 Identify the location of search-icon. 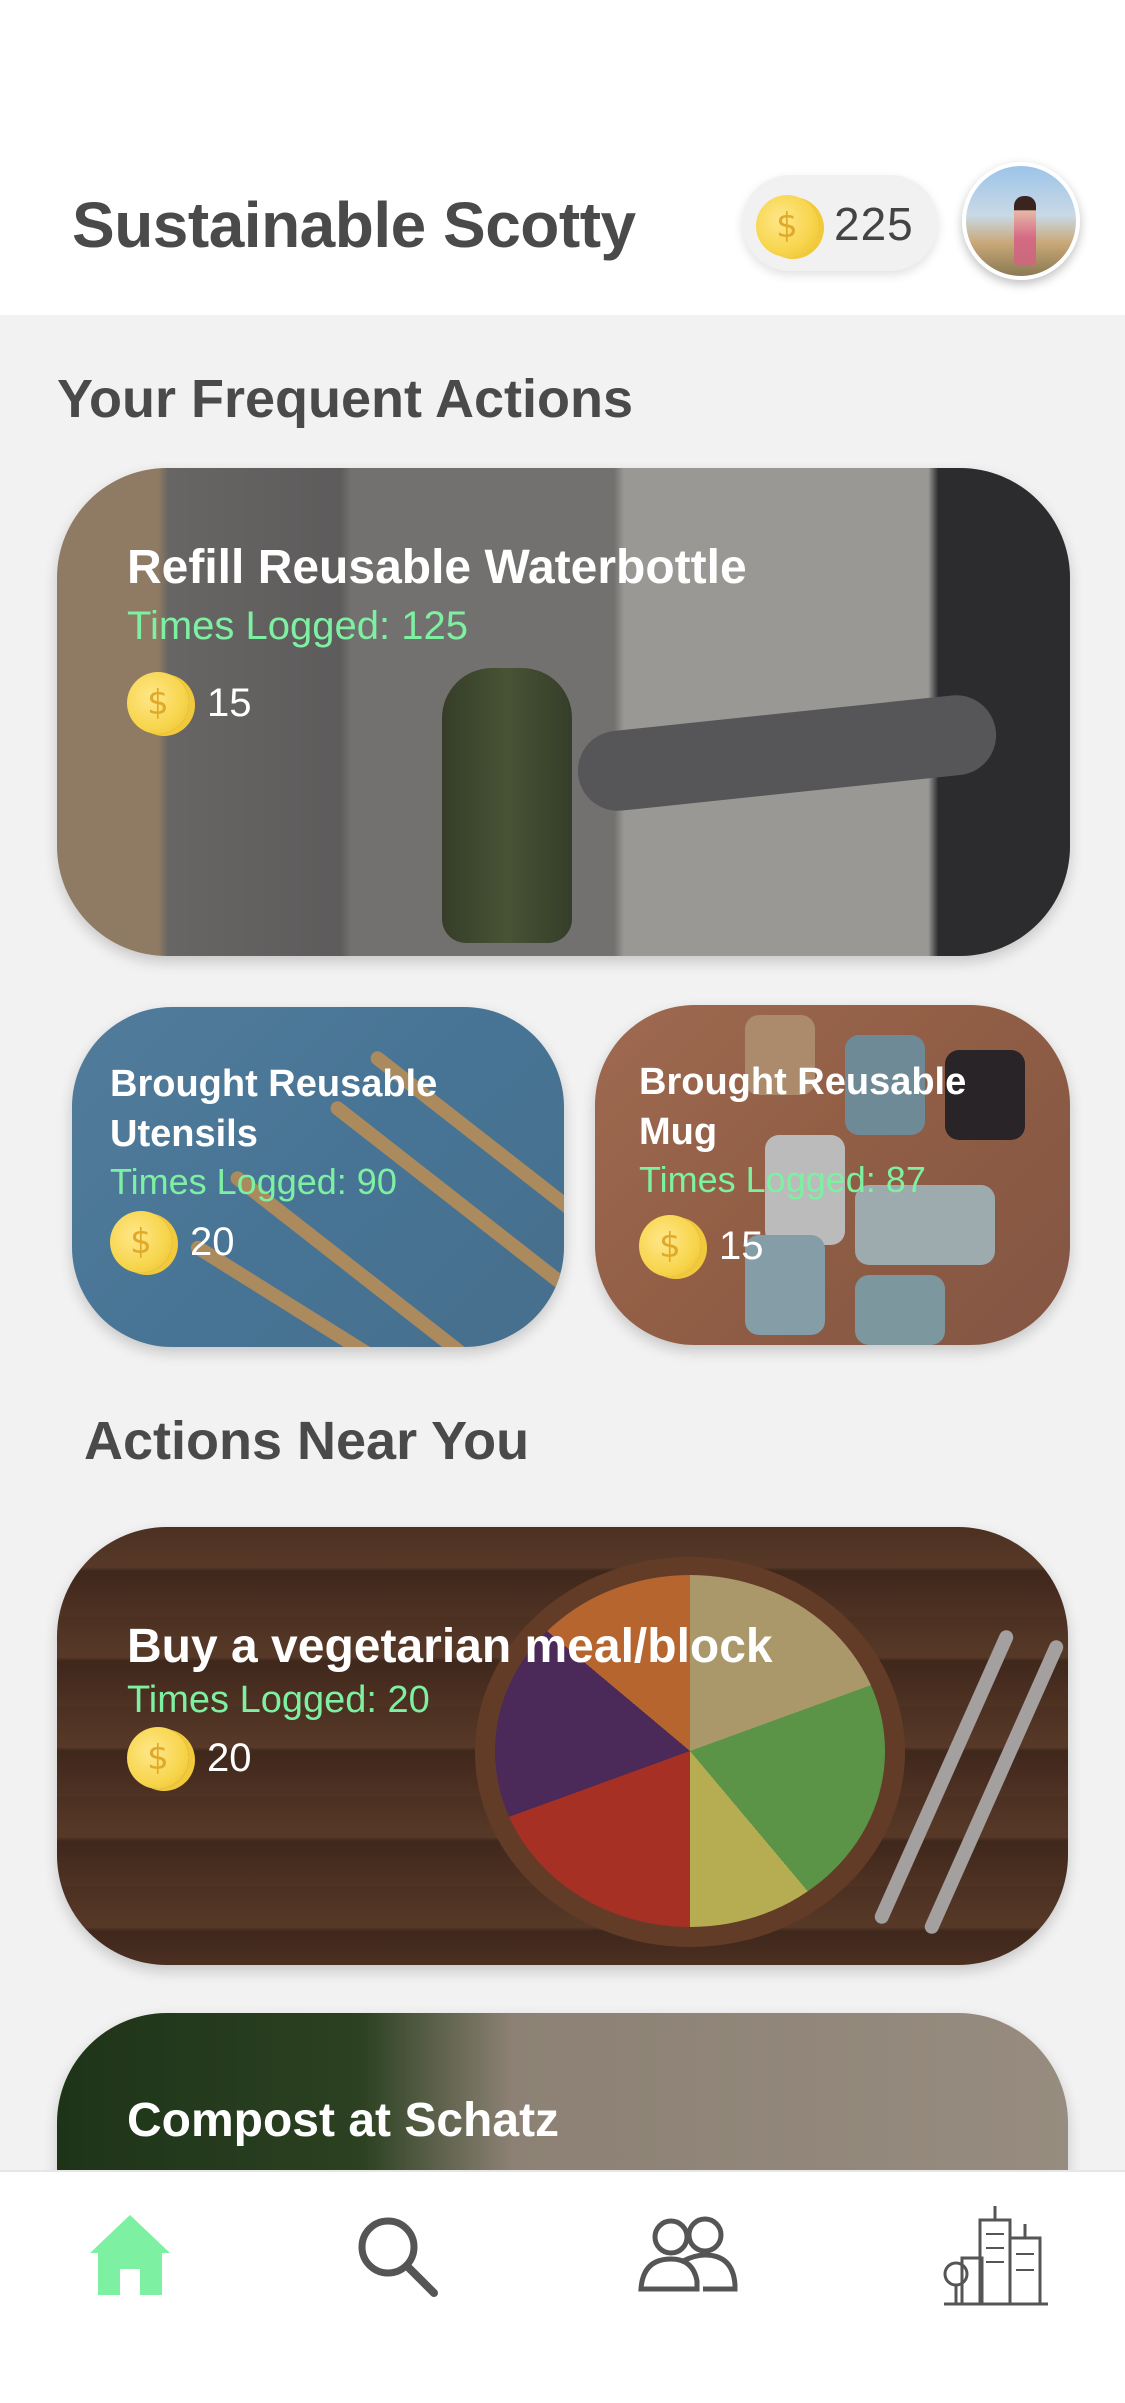
(398, 2257).